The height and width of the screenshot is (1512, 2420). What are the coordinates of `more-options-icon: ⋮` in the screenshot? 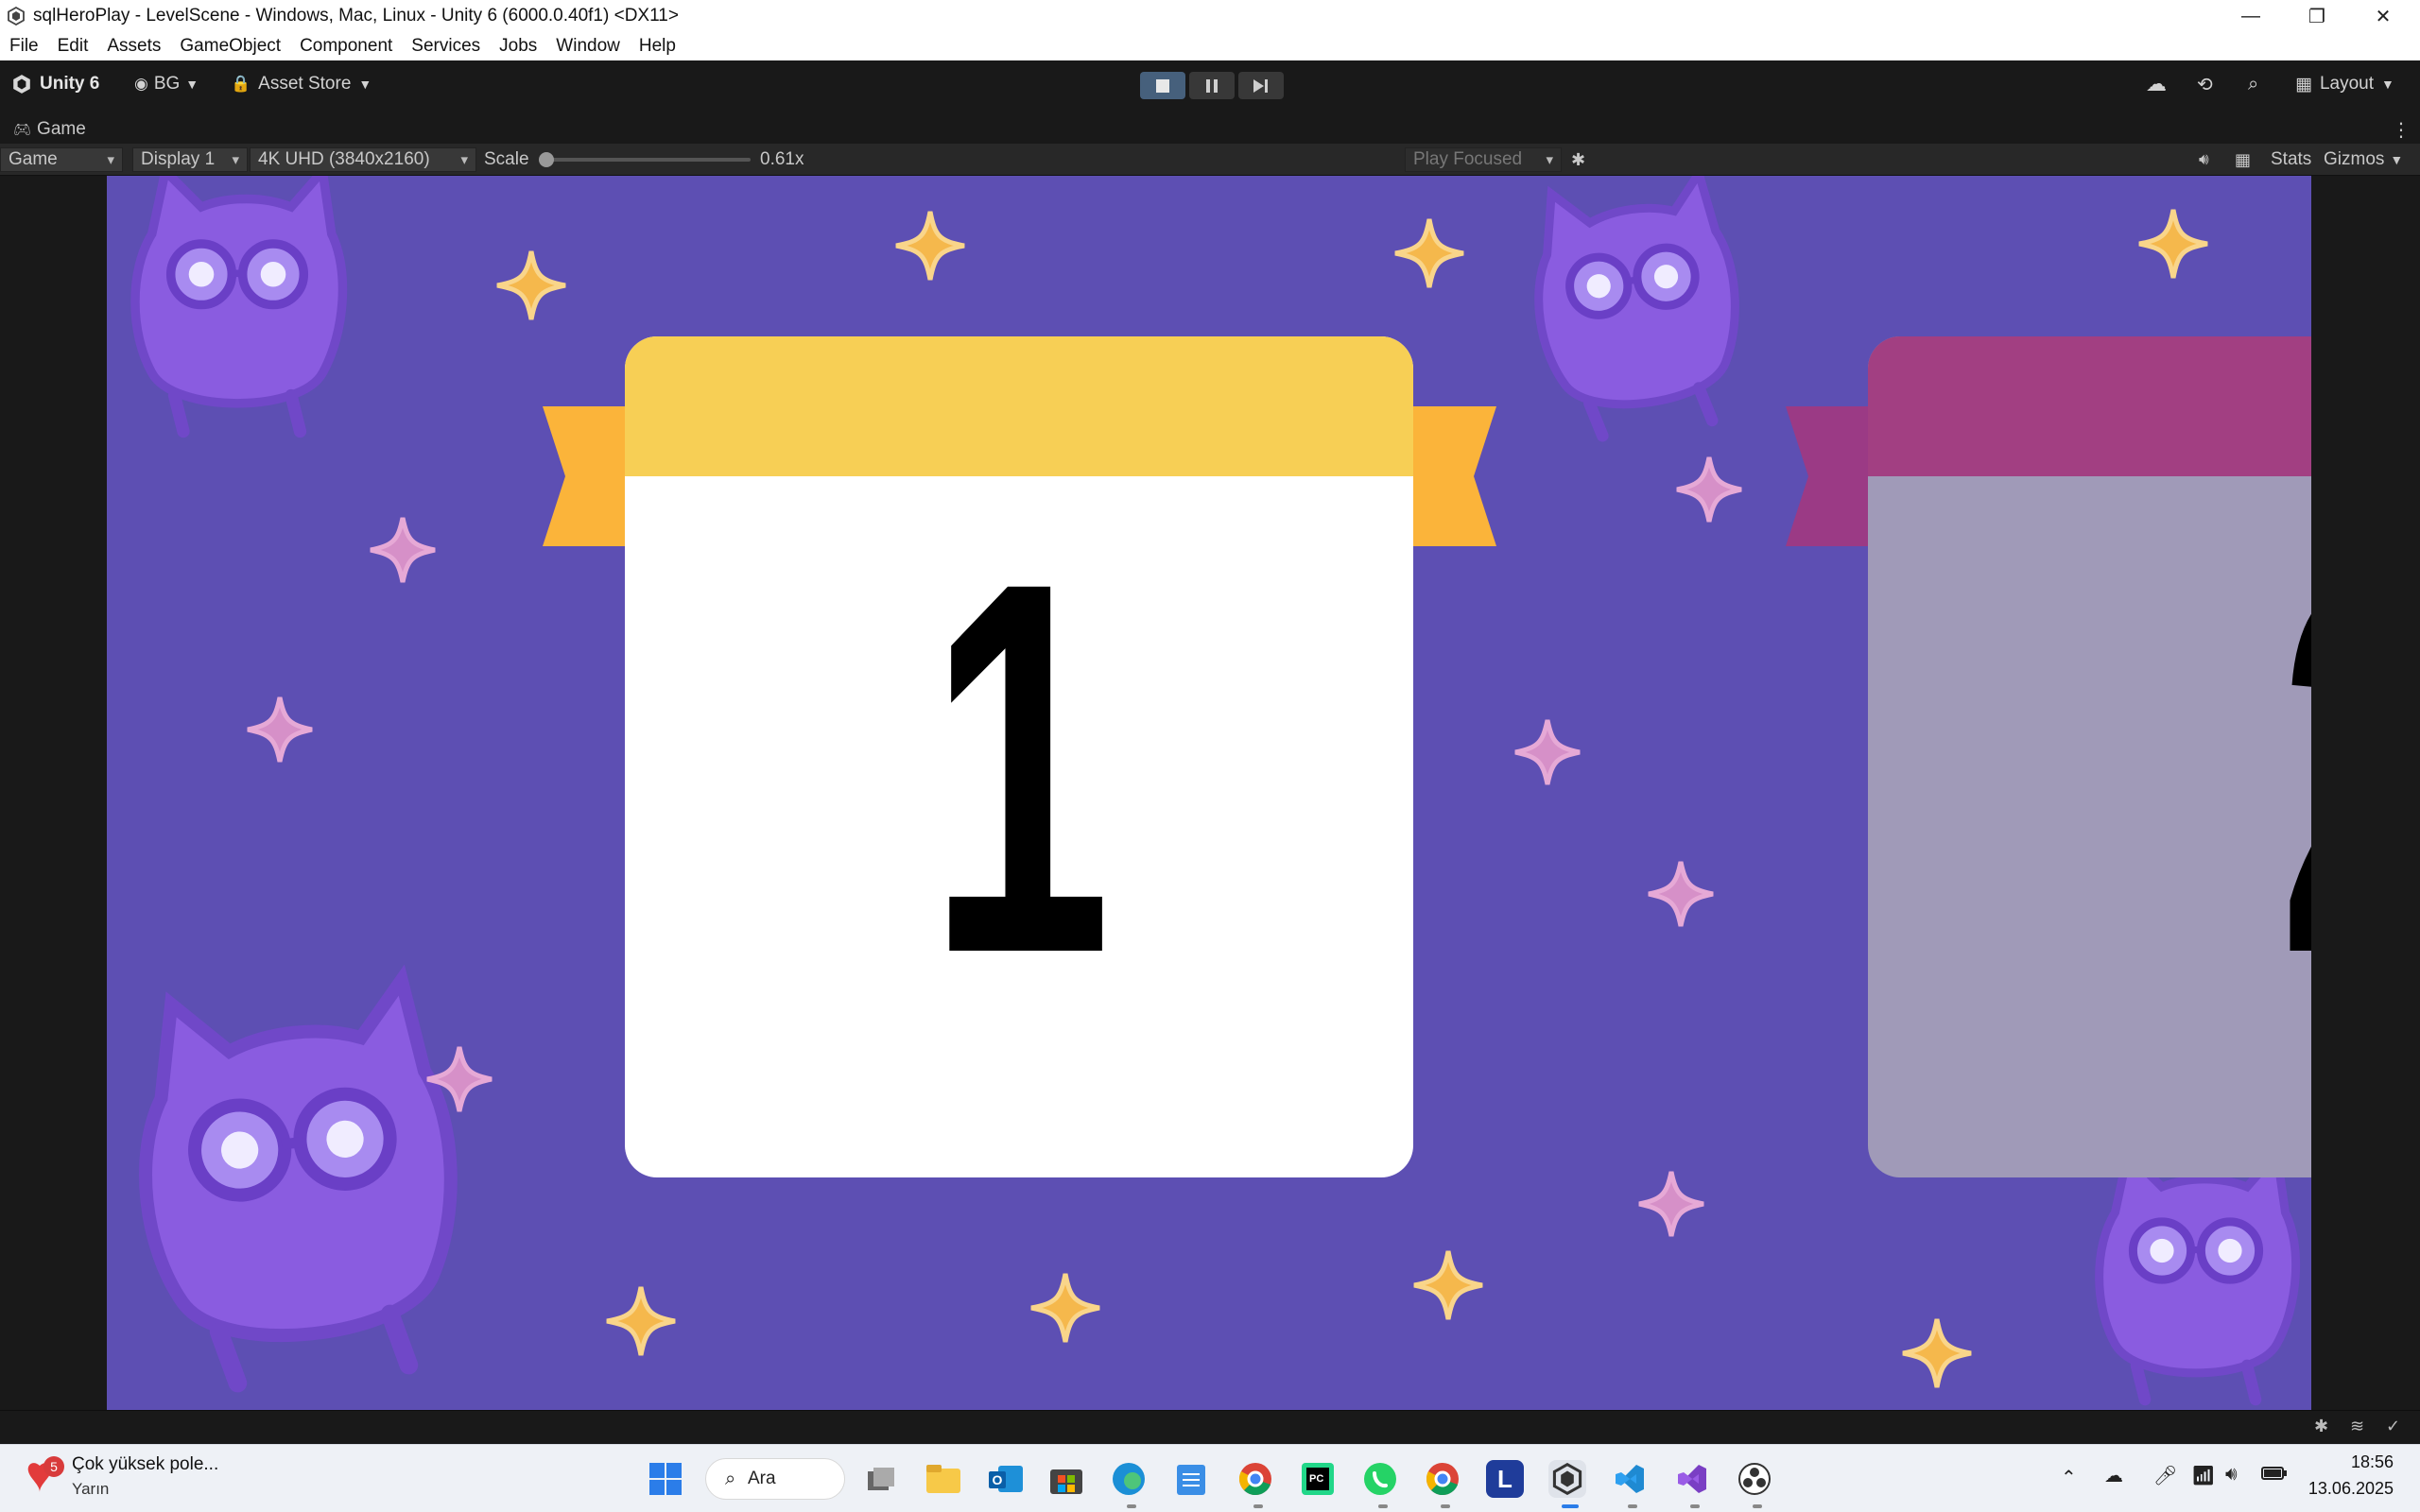 It's located at (2401, 129).